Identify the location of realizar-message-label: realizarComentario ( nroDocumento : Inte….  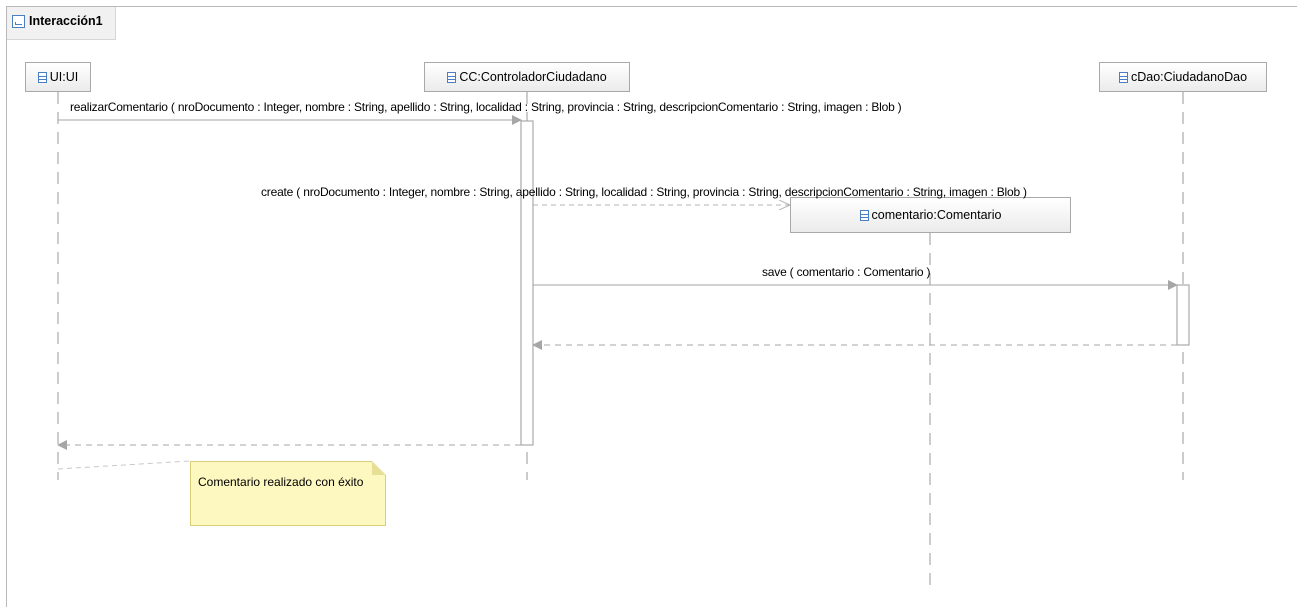
(486, 107).